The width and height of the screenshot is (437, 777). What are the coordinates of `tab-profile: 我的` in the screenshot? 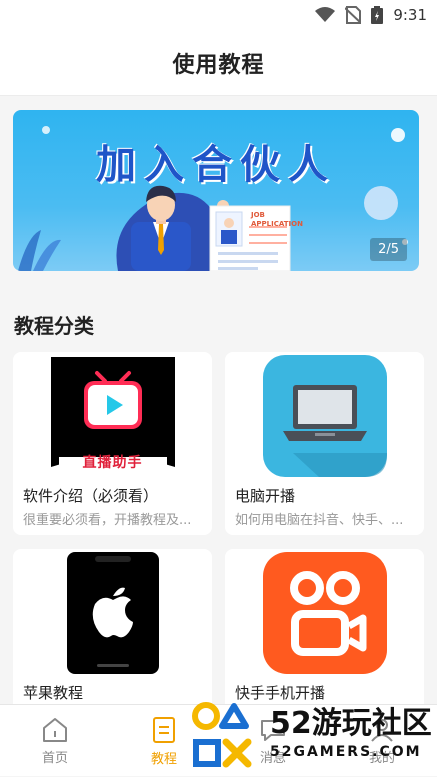 It's located at (382, 741).